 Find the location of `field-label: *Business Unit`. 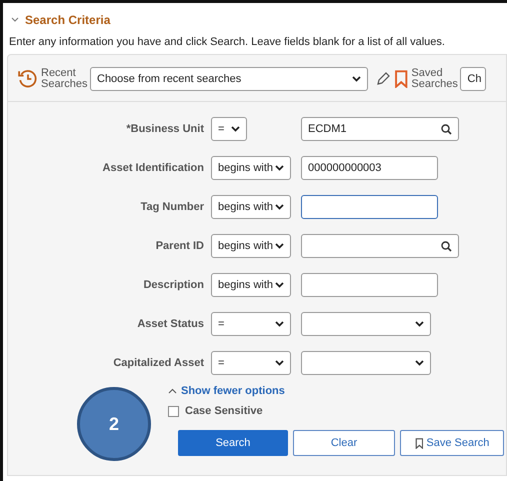

field-label: *Business Unit is located at coordinates (165, 129).